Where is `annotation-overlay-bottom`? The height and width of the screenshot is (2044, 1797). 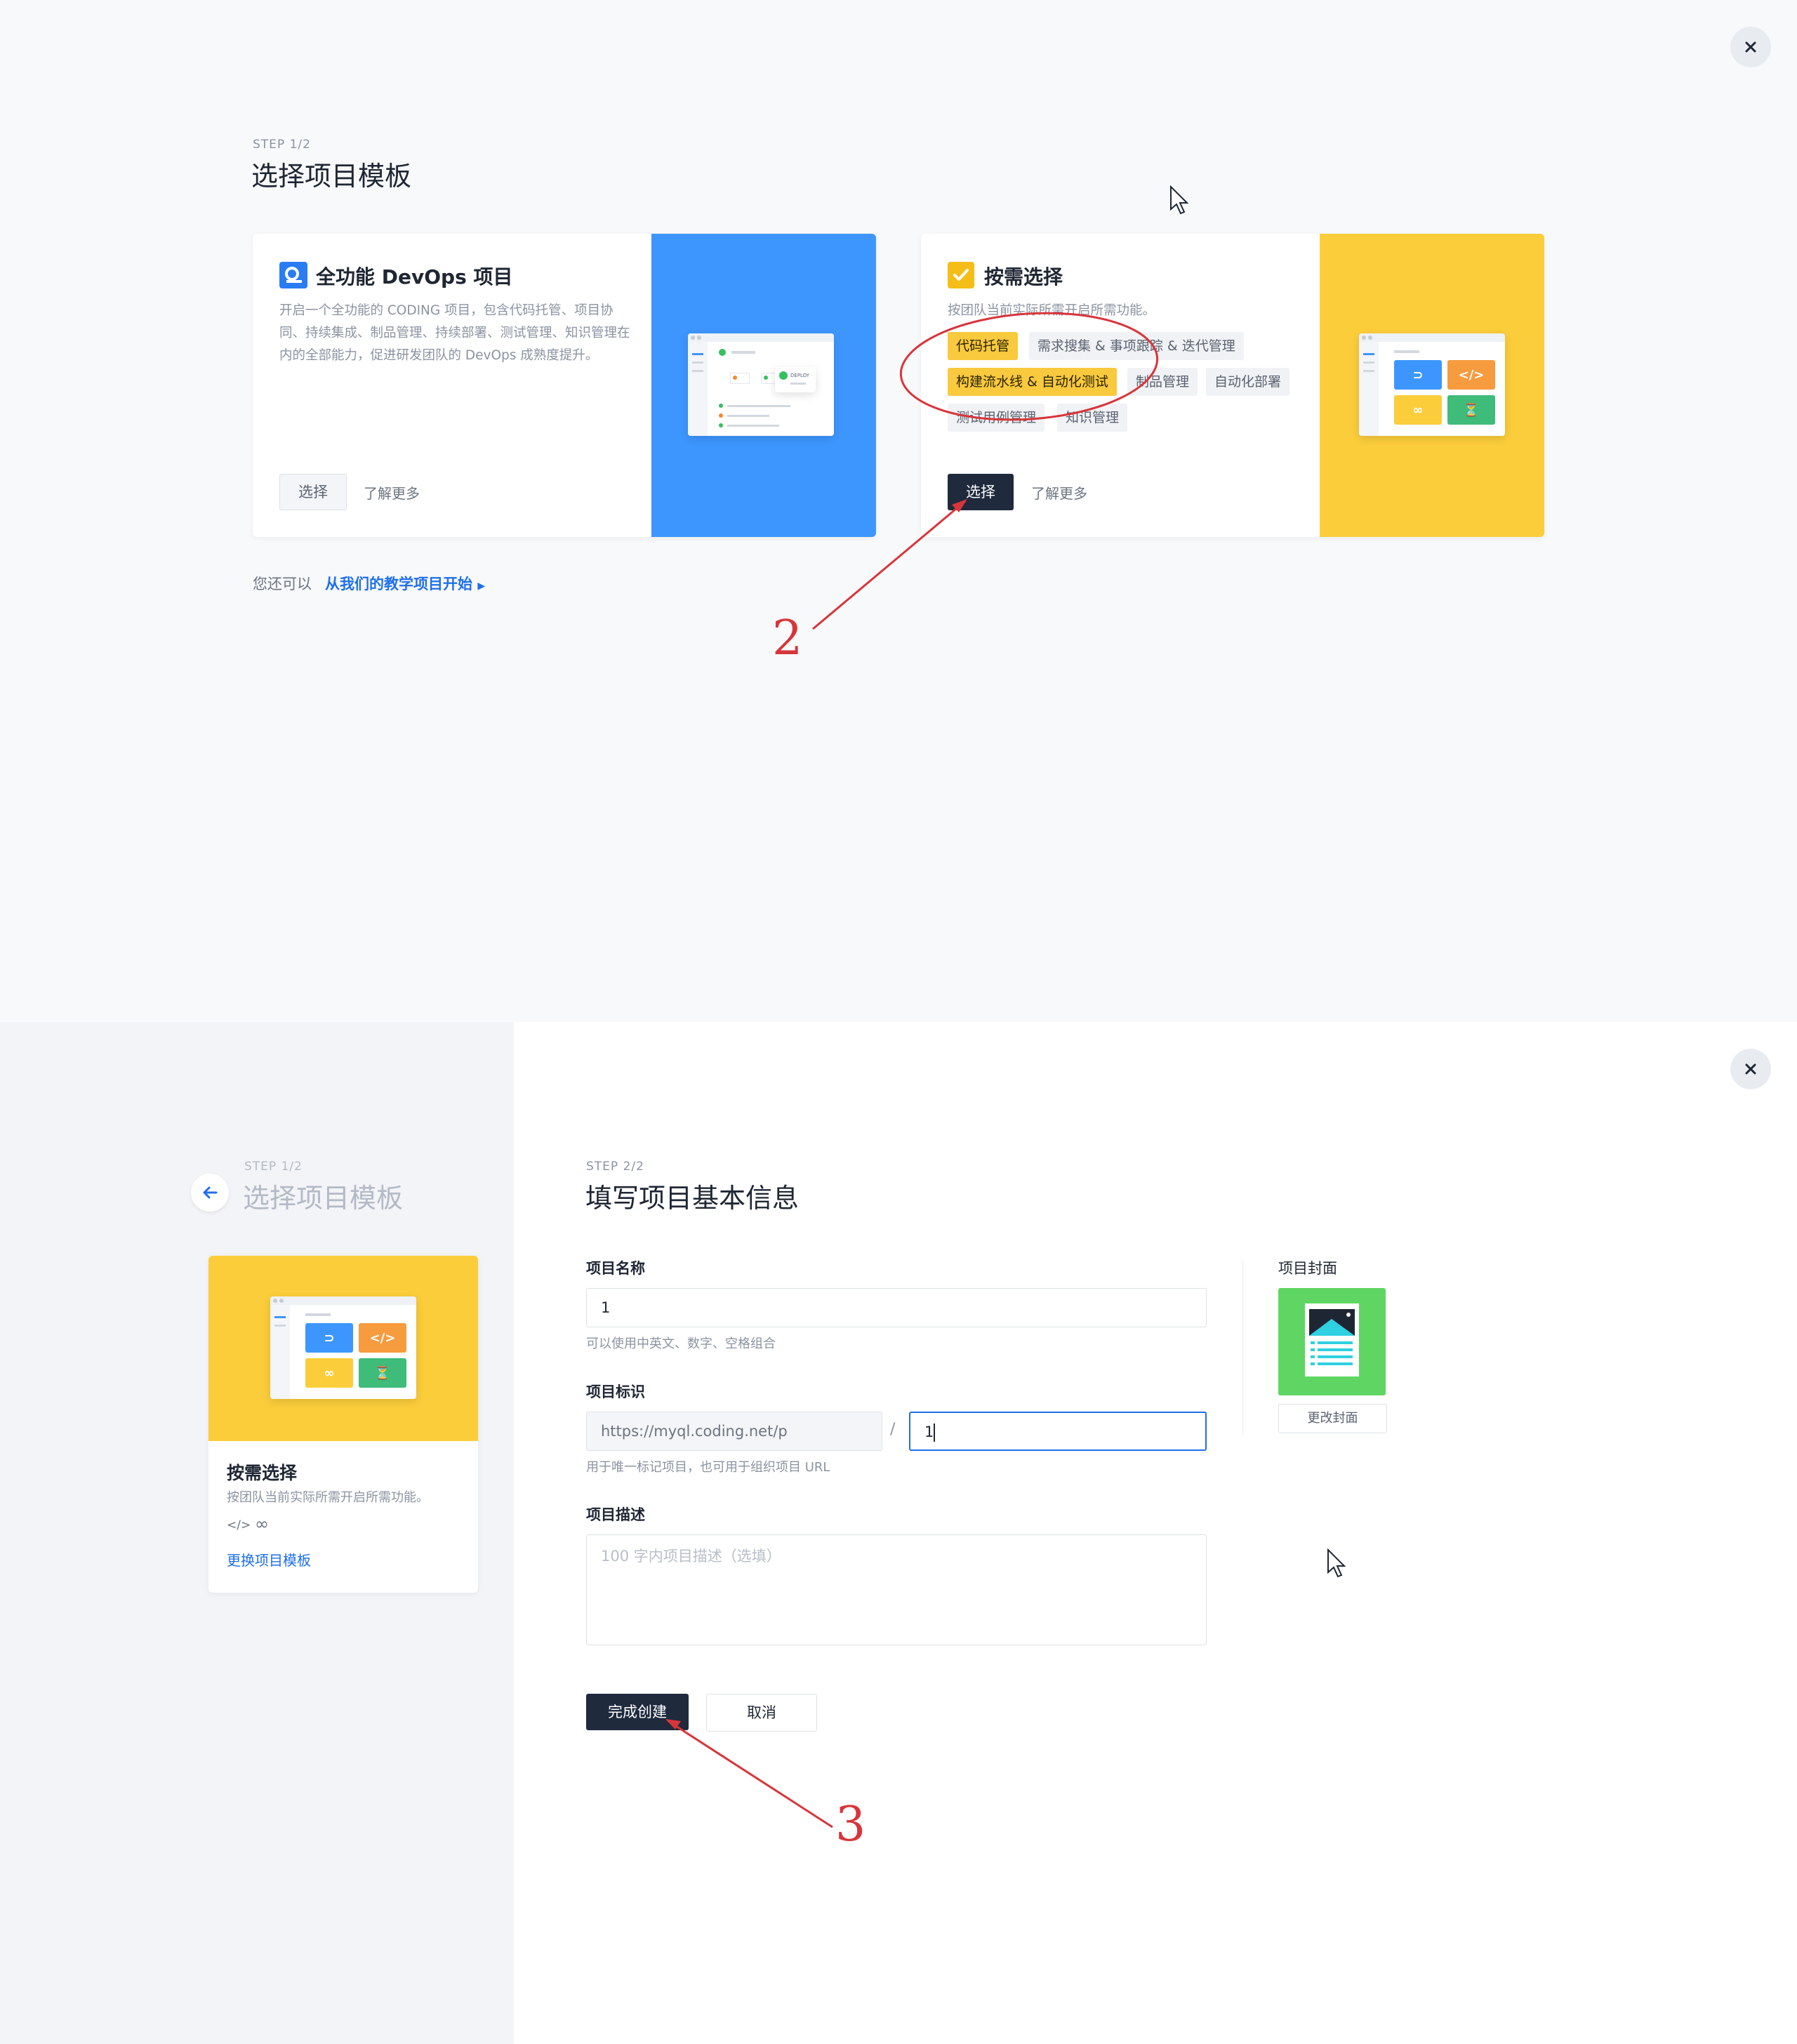 annotation-overlay-bottom is located at coordinates (749, 1774).